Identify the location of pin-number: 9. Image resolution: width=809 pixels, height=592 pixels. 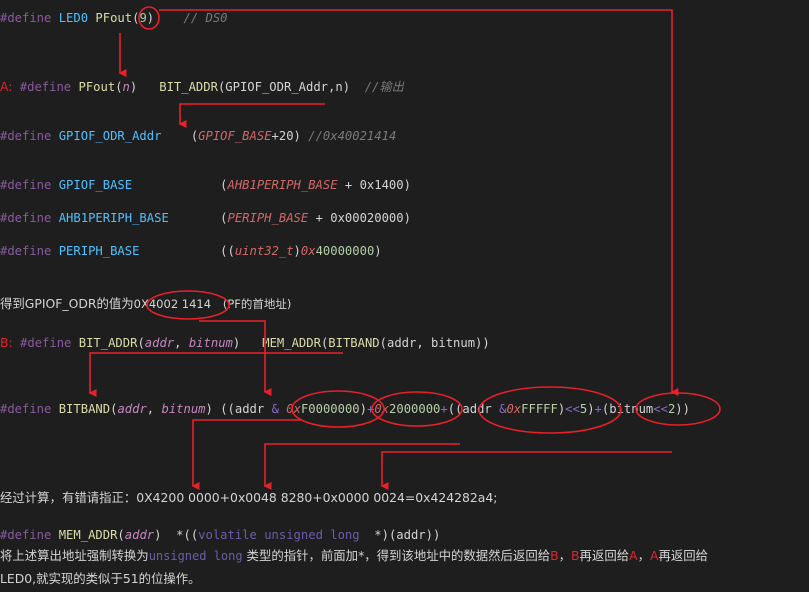
(143, 18).